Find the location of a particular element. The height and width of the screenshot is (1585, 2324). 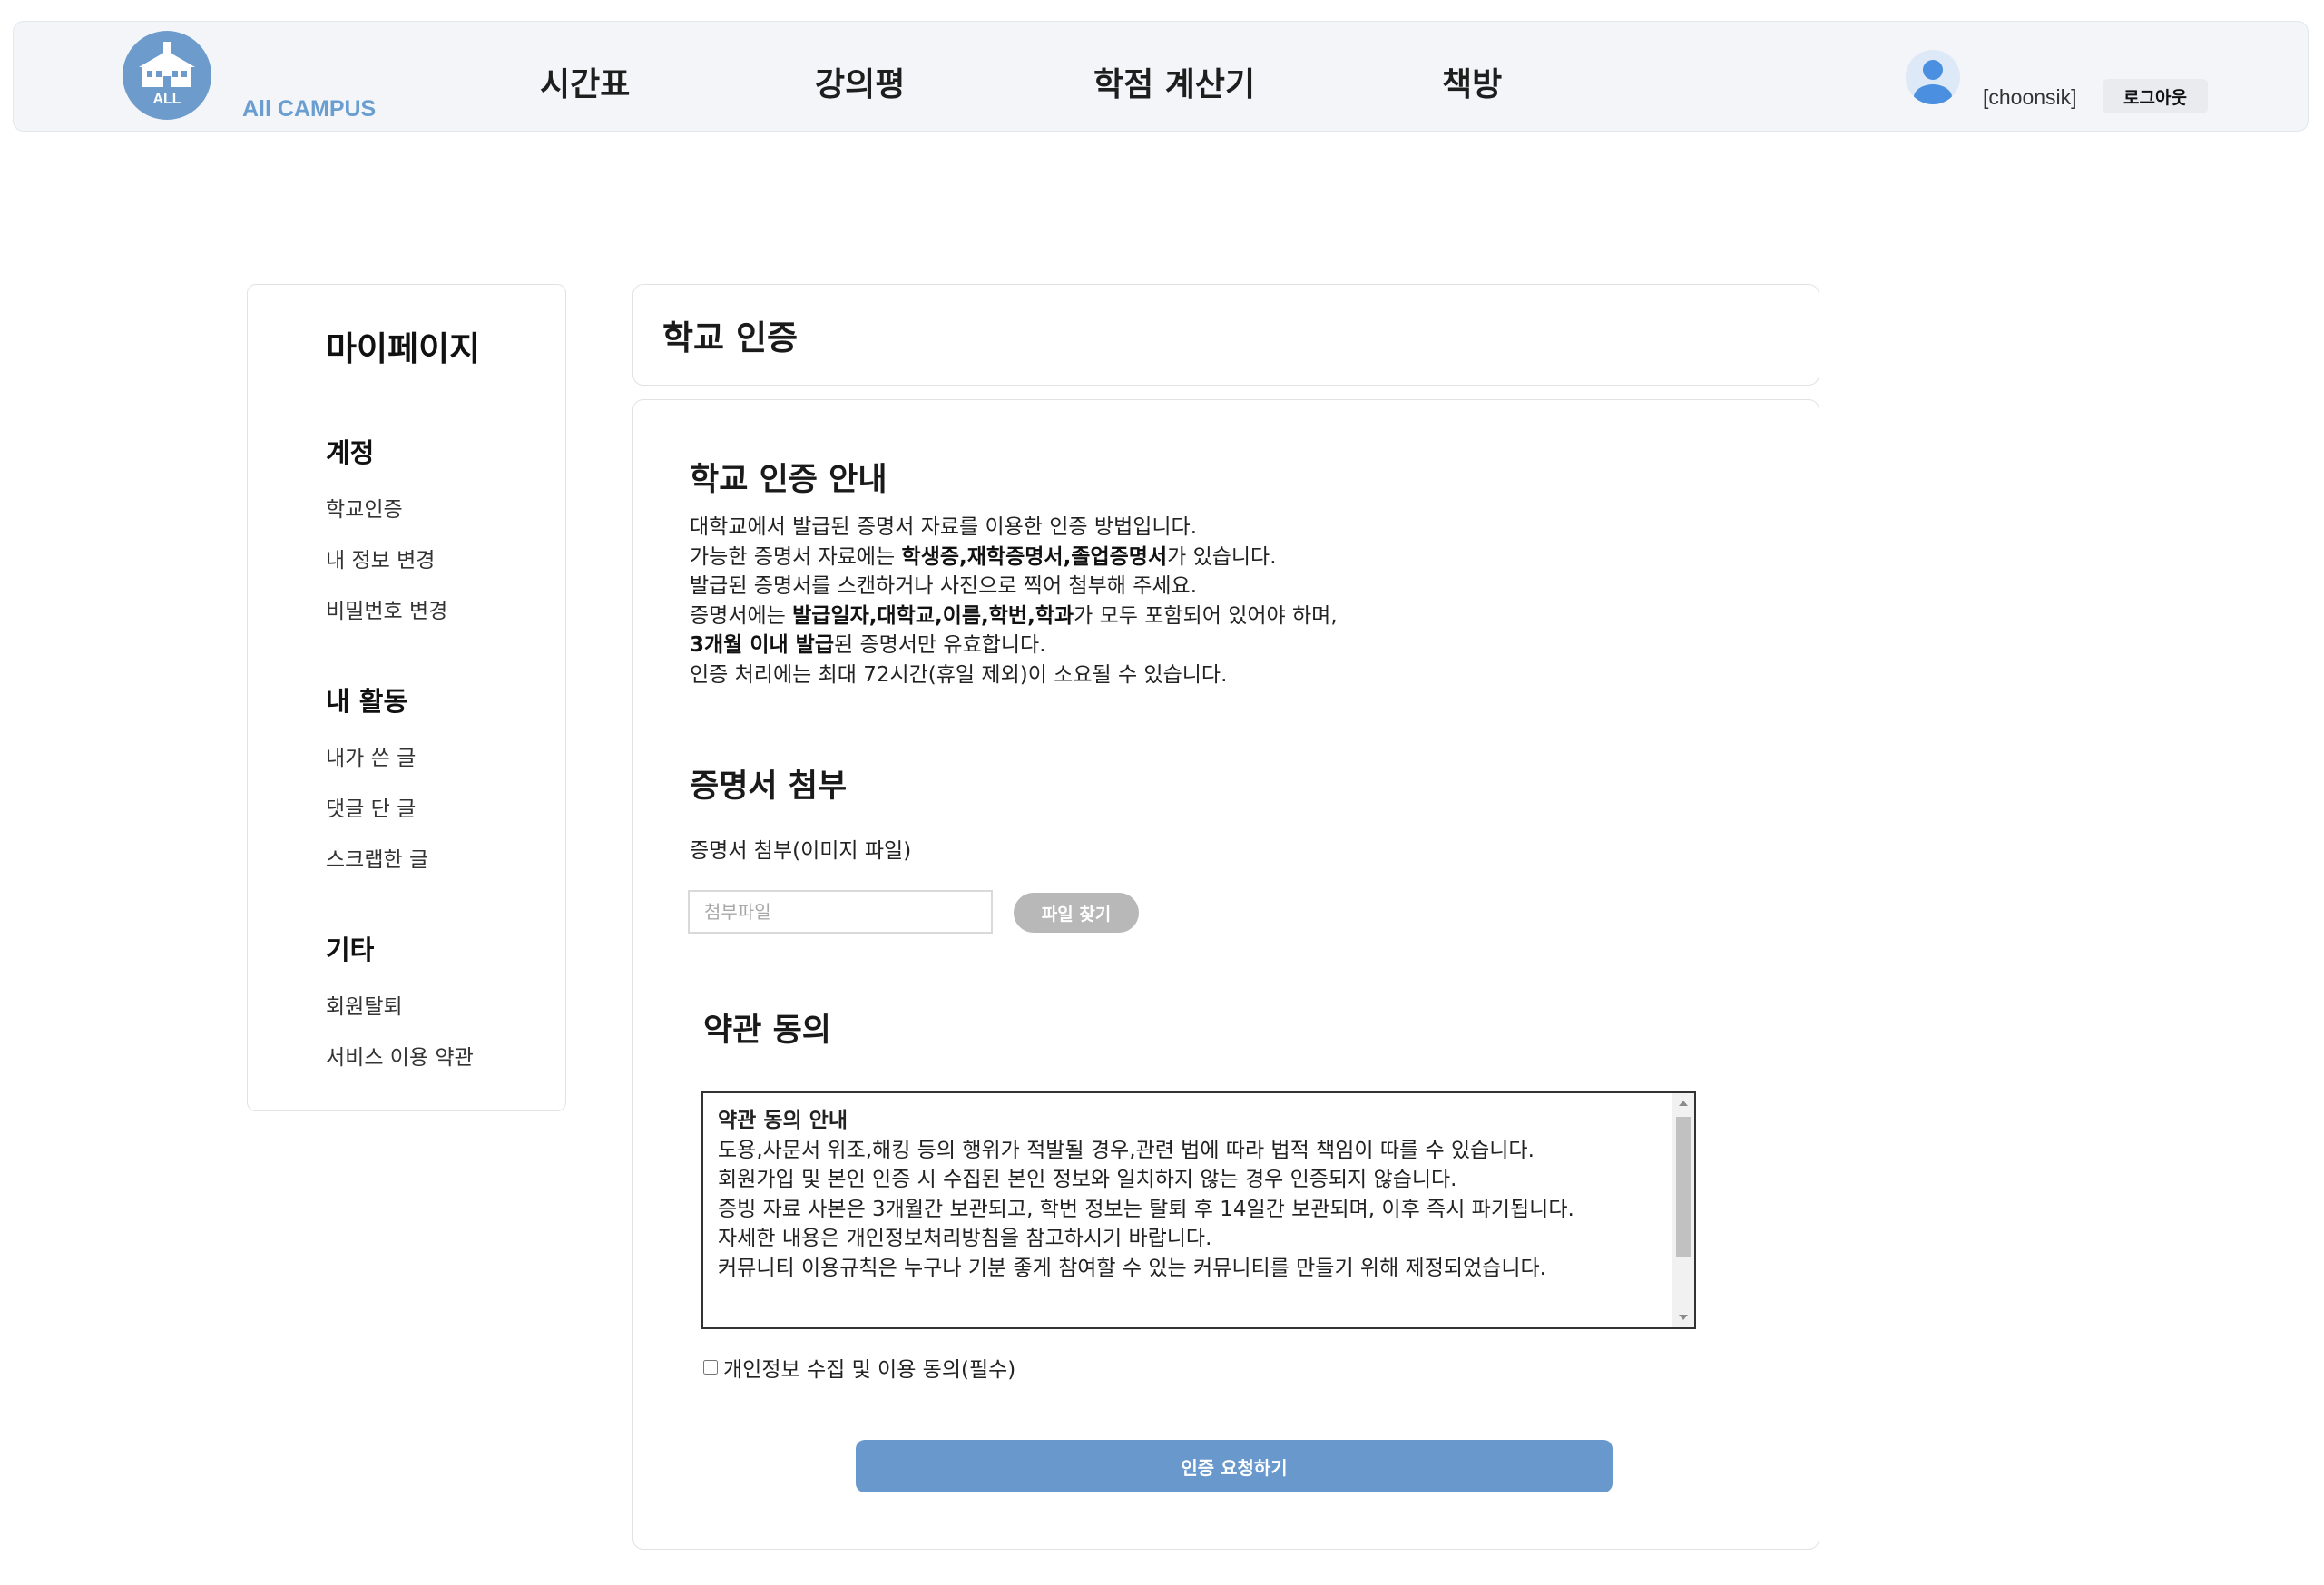

privacy-agree-checkbox is located at coordinates (710, 1367).